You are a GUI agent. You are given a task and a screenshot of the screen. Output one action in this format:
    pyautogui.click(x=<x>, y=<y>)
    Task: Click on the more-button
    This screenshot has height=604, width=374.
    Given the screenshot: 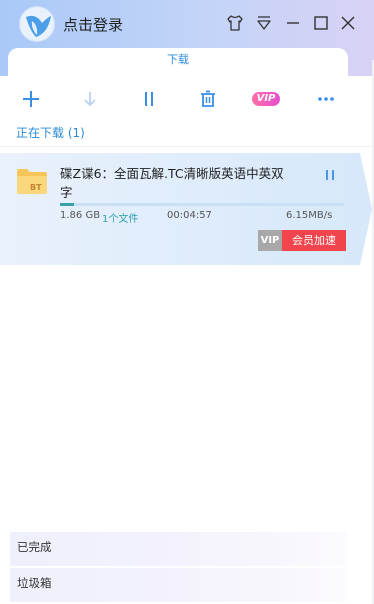 What is the action you would take?
    pyautogui.click(x=326, y=99)
    